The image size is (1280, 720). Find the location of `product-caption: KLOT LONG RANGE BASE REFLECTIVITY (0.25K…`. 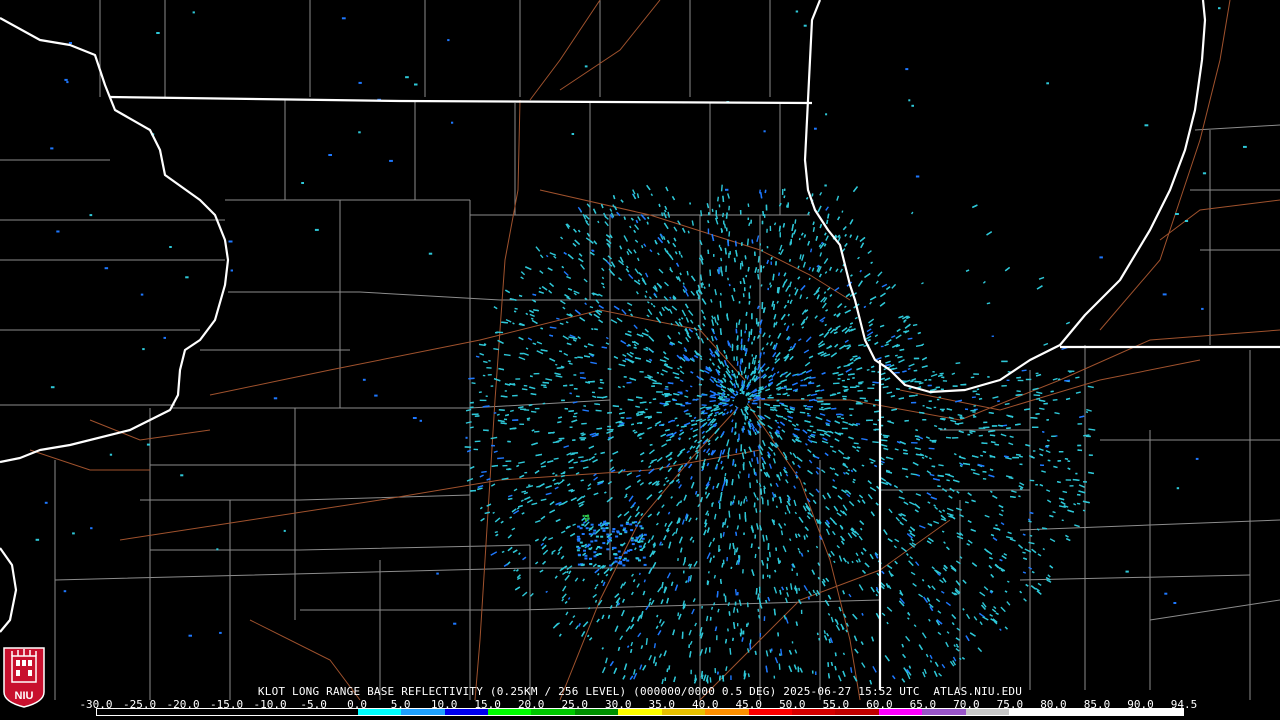

product-caption: KLOT LONG RANGE BASE REFLECTIVITY (0.25K… is located at coordinates (640, 691).